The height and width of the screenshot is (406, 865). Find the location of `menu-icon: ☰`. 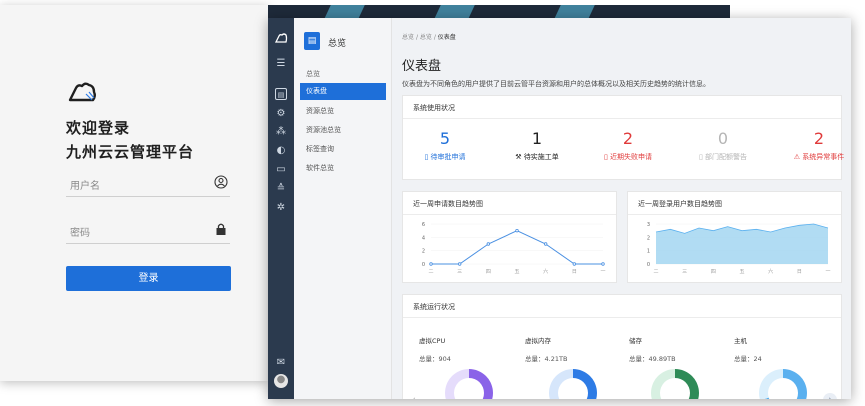

menu-icon: ☰ is located at coordinates (281, 64).